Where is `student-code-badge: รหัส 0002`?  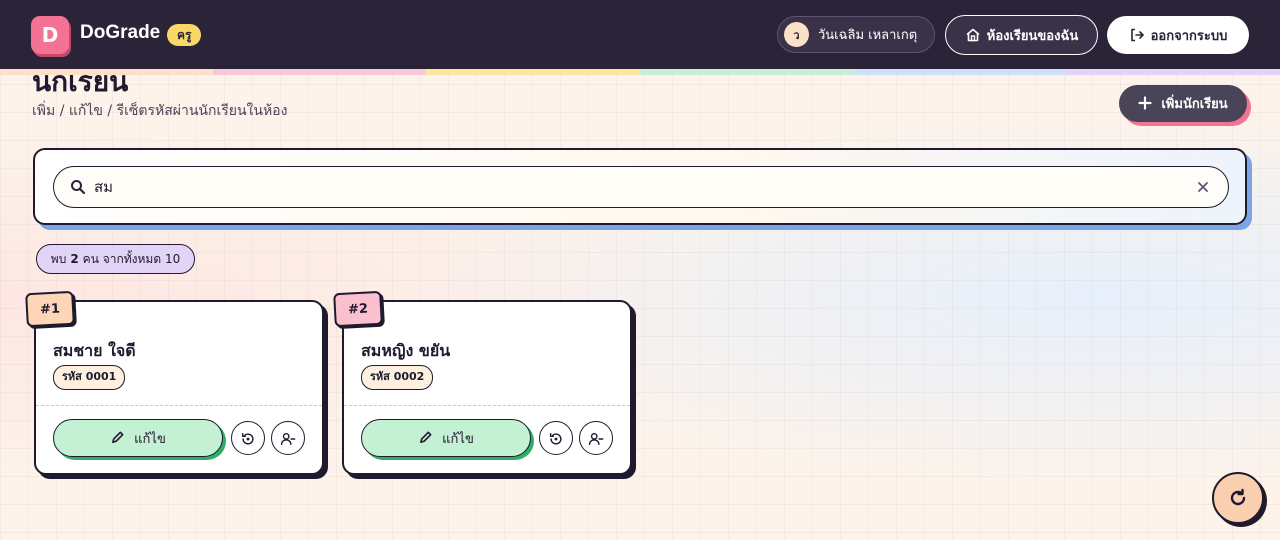
student-code-badge: รหัส 0002 is located at coordinates (397, 377).